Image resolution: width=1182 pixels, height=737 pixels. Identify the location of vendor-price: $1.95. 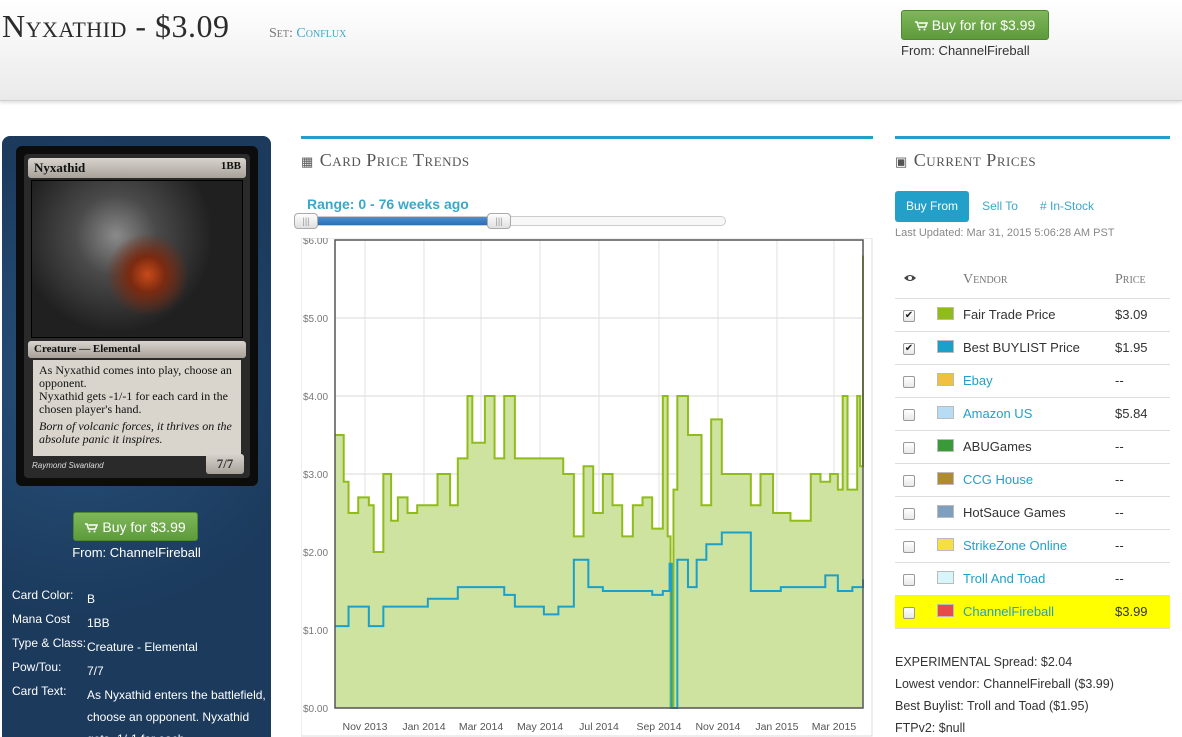
(1131, 347).